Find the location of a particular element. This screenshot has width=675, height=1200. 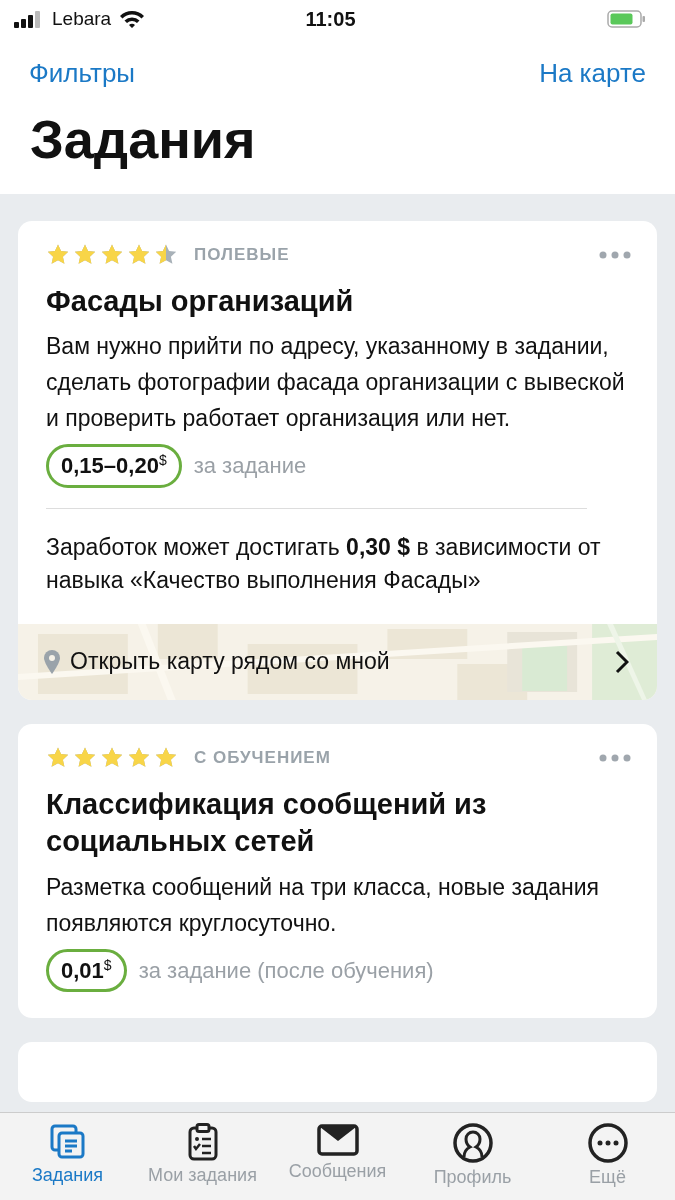

price-badge: 0,15–0,20$^{$}$ is located at coordinates (114, 466).